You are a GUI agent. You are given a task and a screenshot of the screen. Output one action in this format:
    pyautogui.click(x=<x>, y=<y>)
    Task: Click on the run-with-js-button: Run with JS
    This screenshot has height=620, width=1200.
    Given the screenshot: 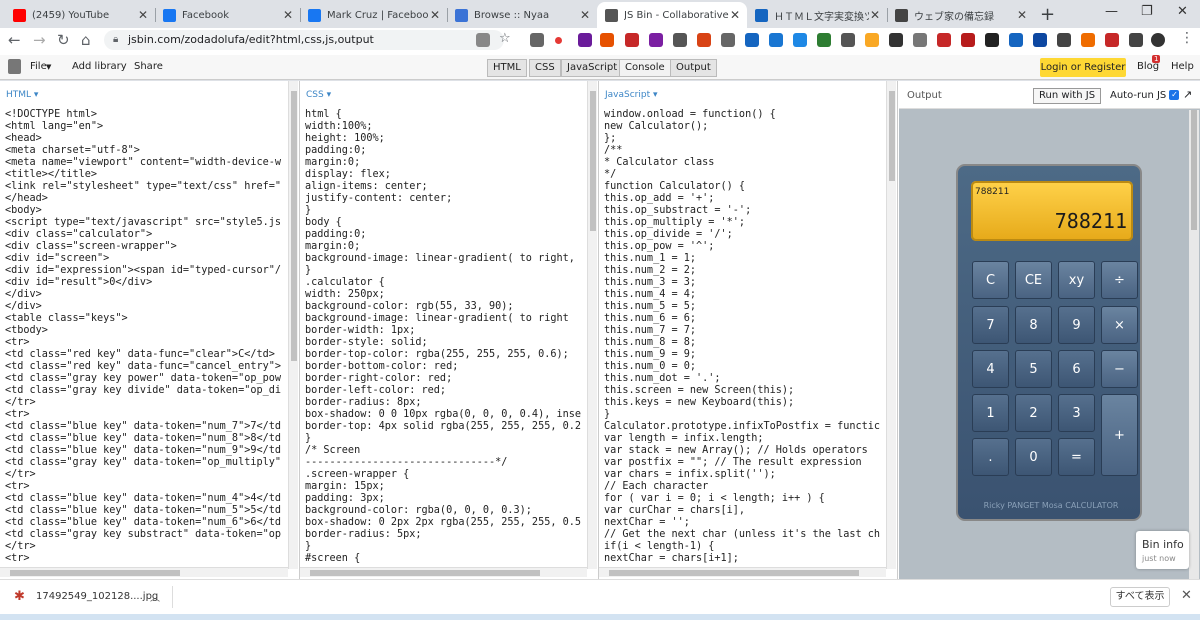 What is the action you would take?
    pyautogui.click(x=1067, y=96)
    